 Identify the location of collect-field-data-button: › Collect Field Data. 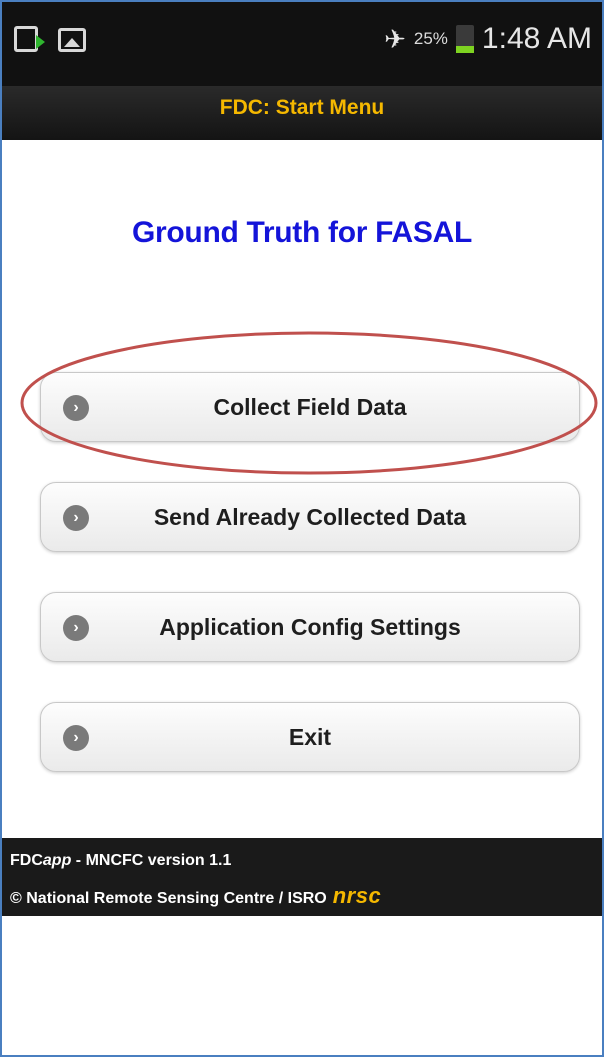
(310, 407).